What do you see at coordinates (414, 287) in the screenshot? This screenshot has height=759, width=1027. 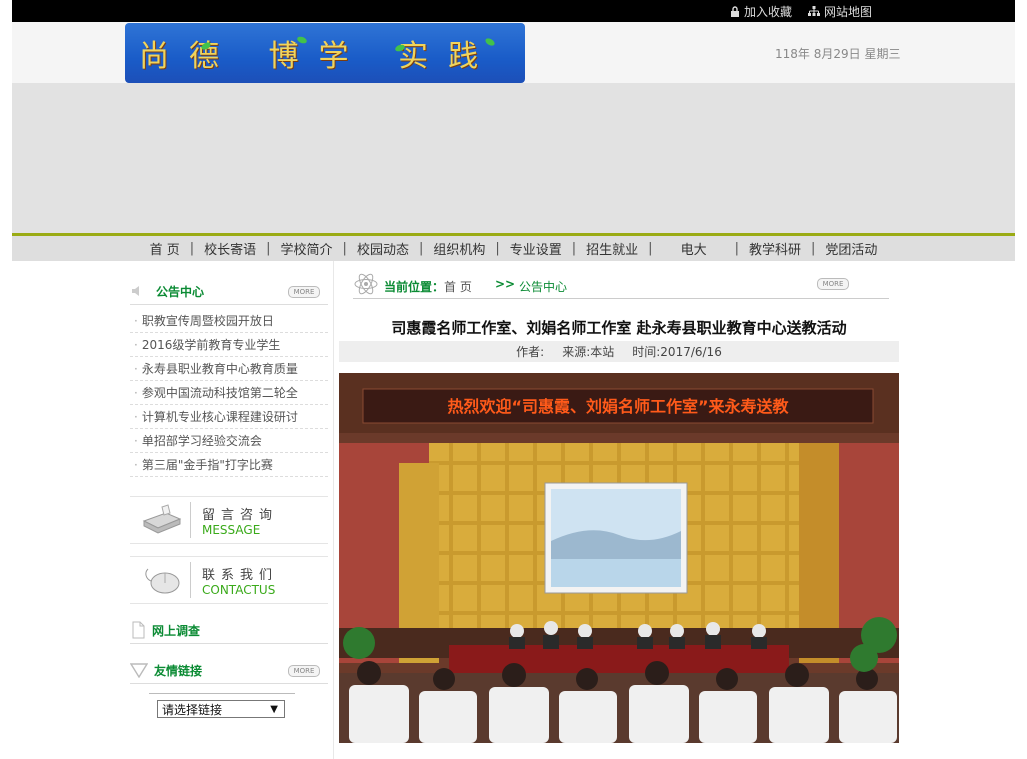 I see `breadcrumb-label: 当前位置：` at bounding box center [414, 287].